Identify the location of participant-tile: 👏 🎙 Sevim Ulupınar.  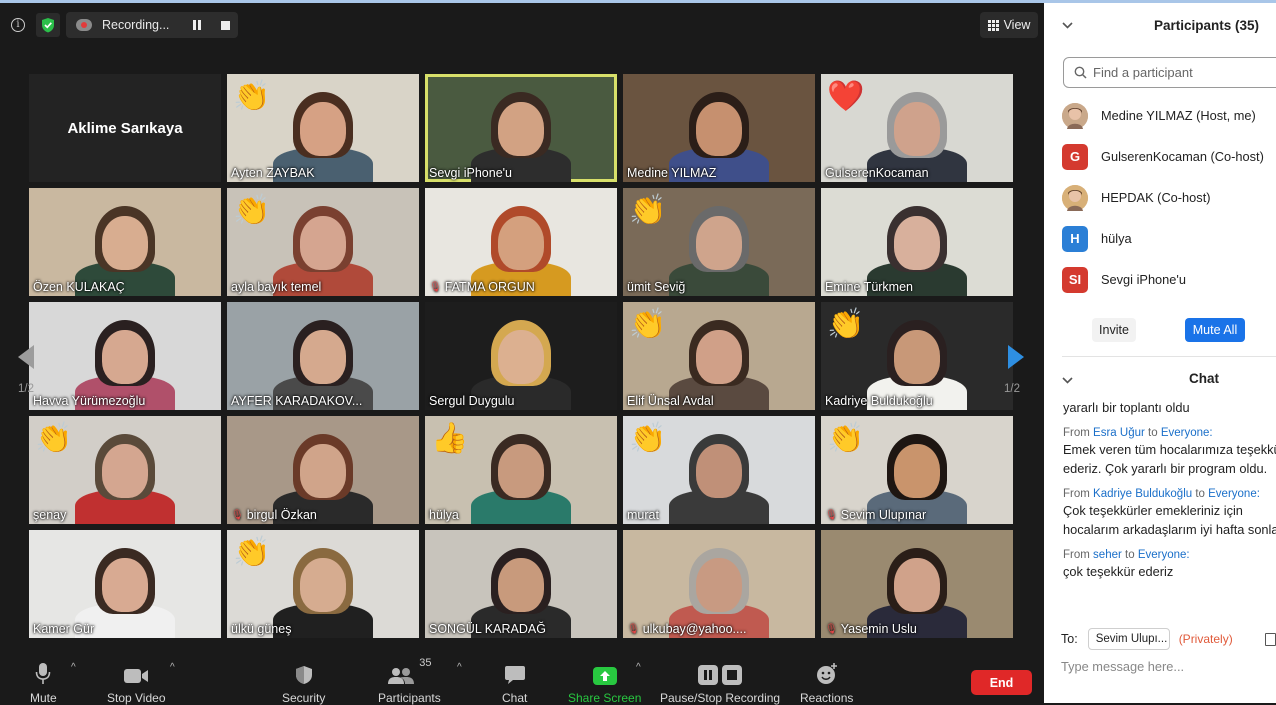
(917, 470).